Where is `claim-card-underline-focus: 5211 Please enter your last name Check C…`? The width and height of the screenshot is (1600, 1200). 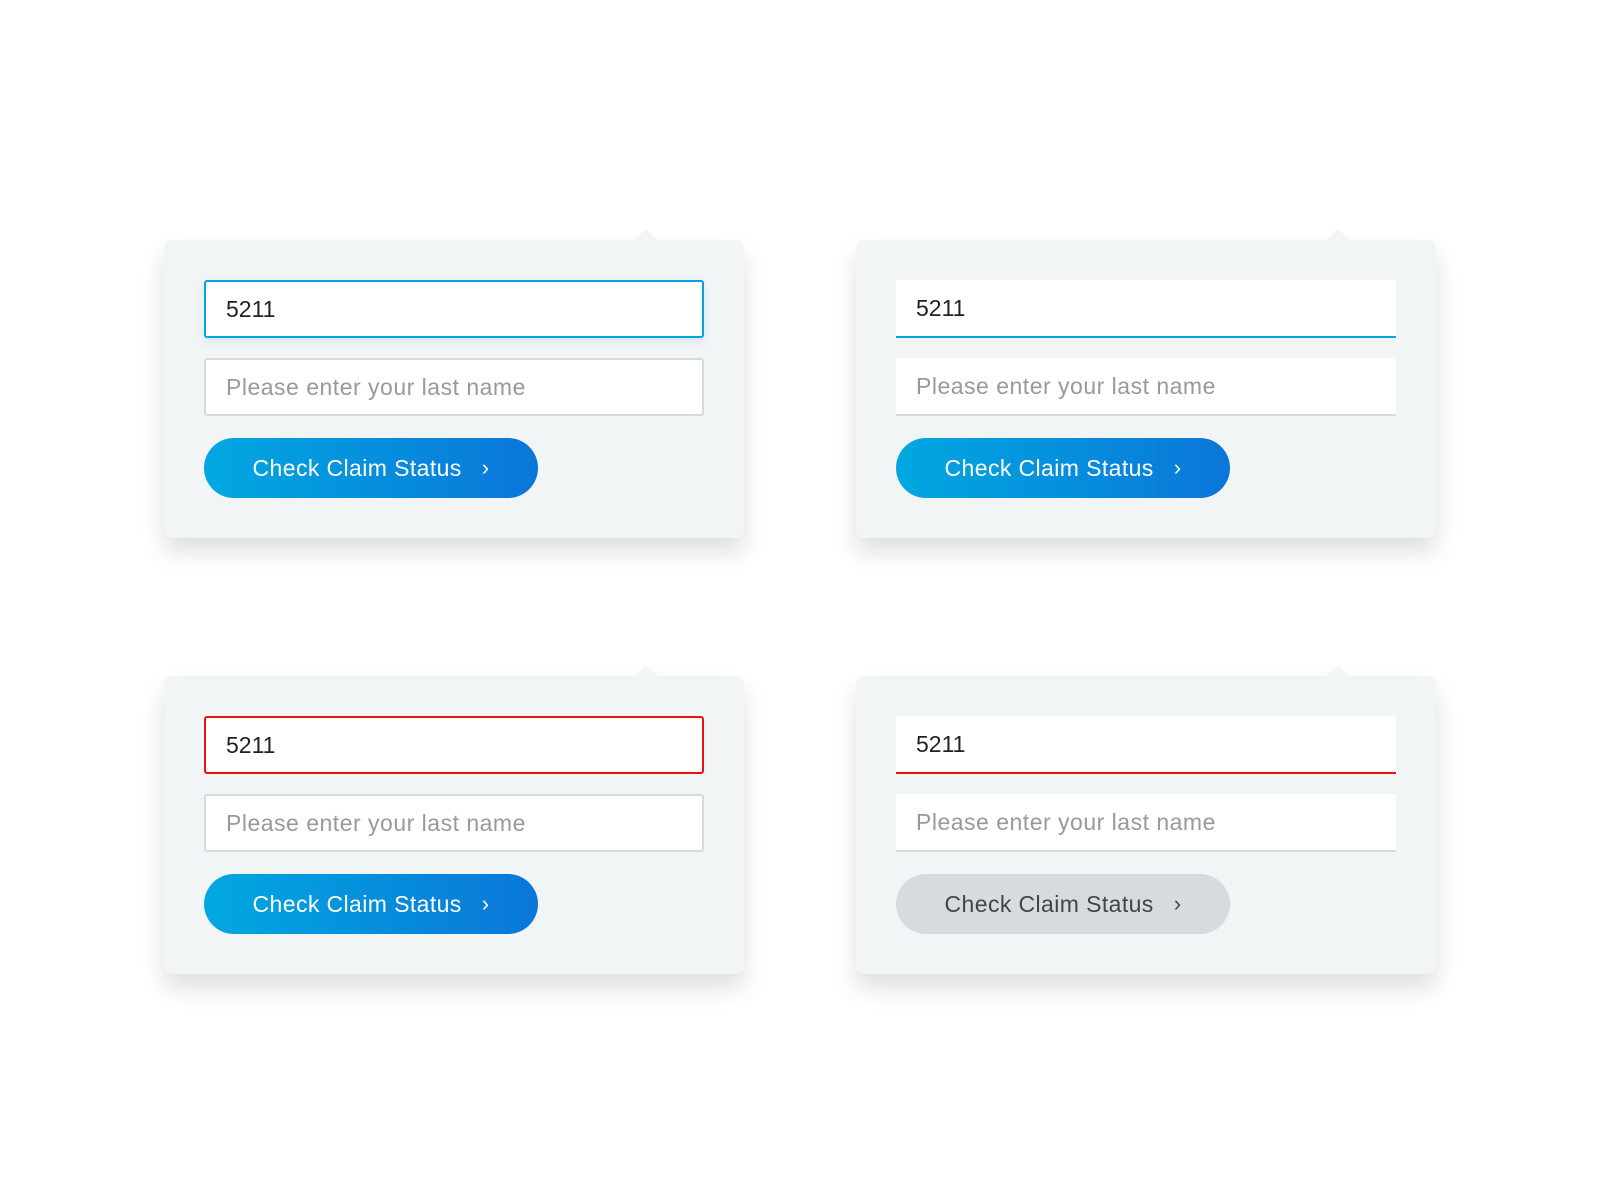
claim-card-underline-focus: 5211 Please enter your last name Check C… is located at coordinates (1146, 383).